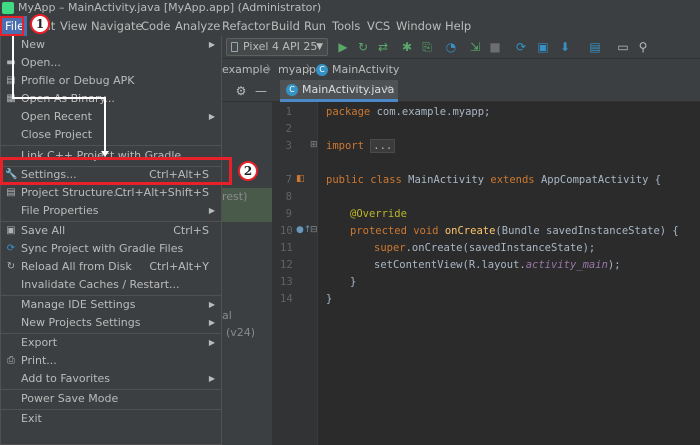 This screenshot has height=445, width=700. Describe the element at coordinates (111, 211) in the screenshot. I see `menu-item-file-properties: File Properties ▶` at that location.